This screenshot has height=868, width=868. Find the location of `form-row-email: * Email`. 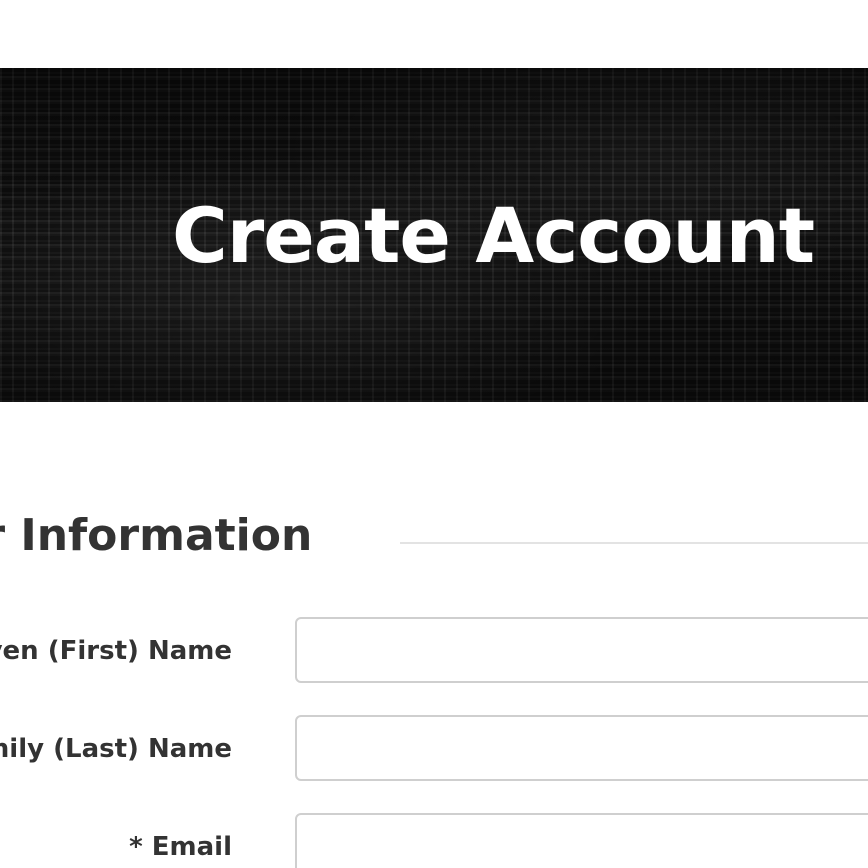

form-row-email: * Email is located at coordinates (434, 840).